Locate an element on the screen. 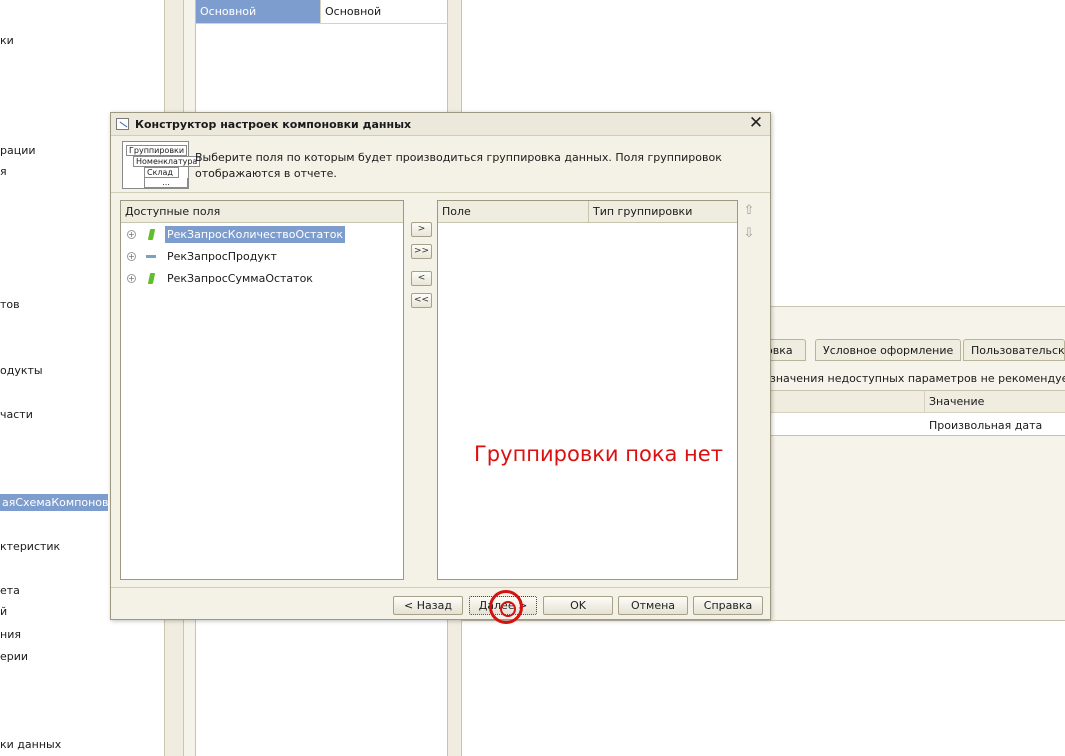 The image size is (1065, 756). wizard-icon is located at coordinates (122, 124).